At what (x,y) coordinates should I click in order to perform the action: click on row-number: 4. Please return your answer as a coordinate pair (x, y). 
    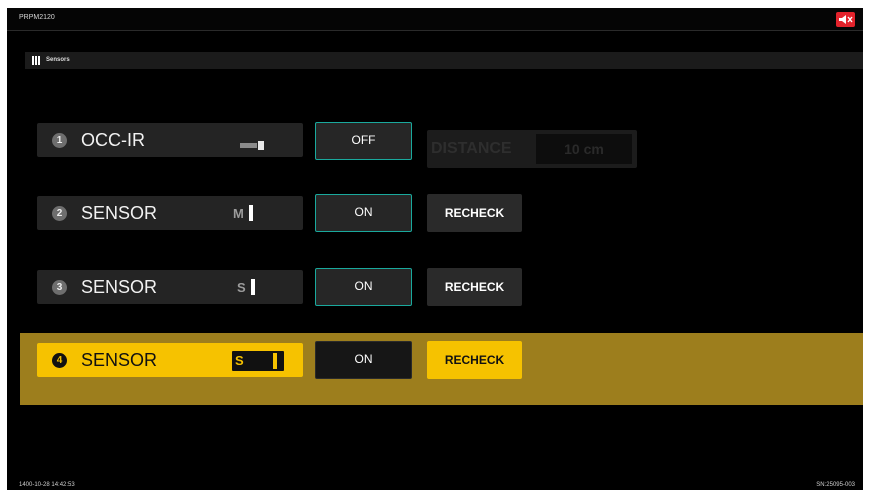
    Looking at the image, I should click on (59, 360).